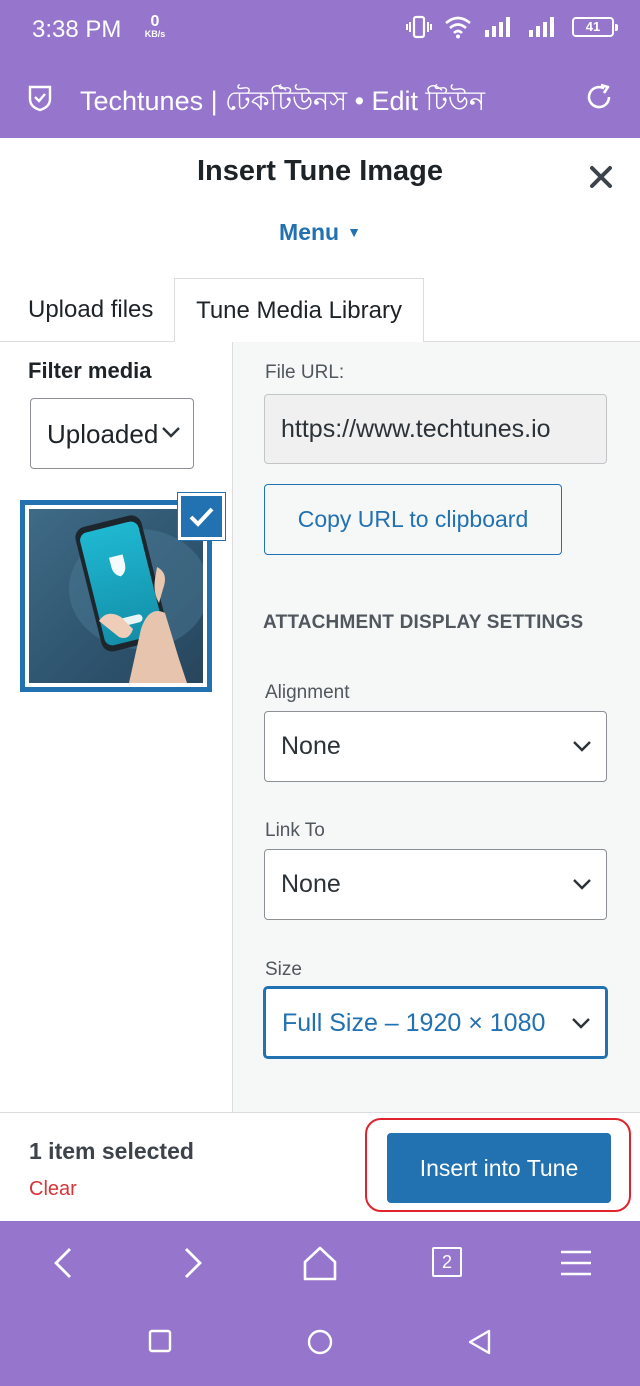 The image size is (640, 1386). What do you see at coordinates (136, 599) in the screenshot?
I see `phone-illustration` at bounding box center [136, 599].